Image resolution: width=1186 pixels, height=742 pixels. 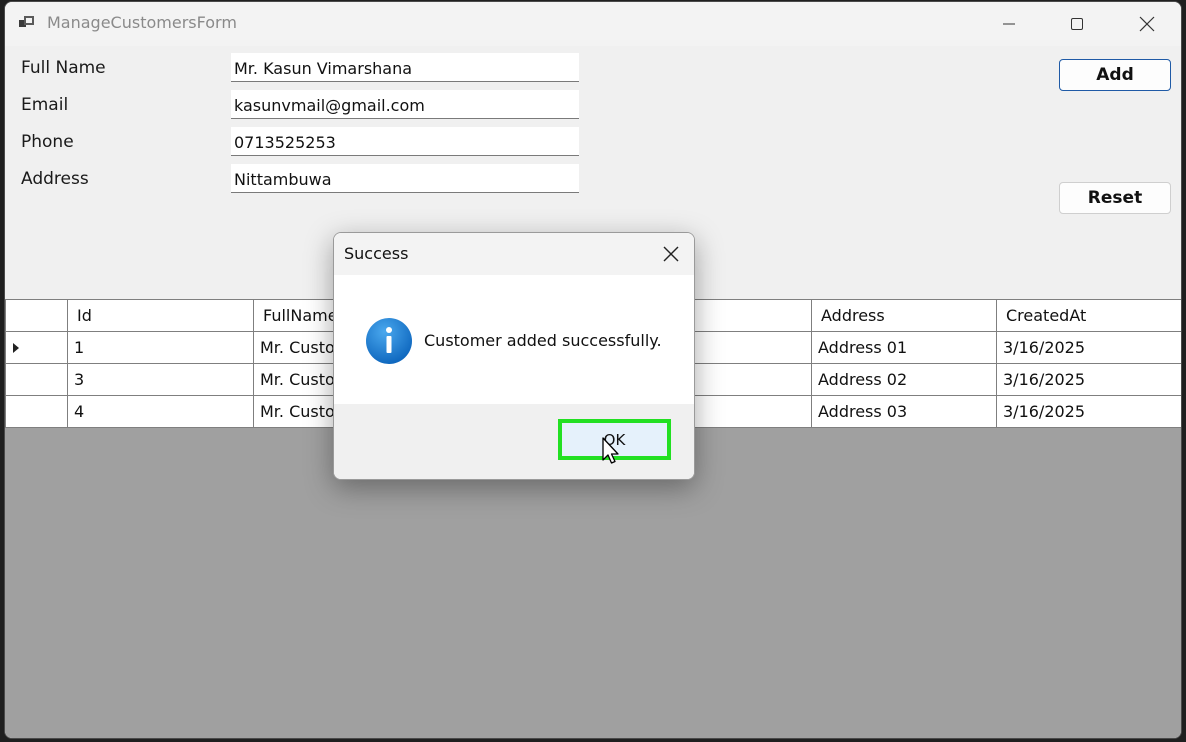 What do you see at coordinates (543, 340) in the screenshot?
I see `dialog-message: Customer added successfully.` at bounding box center [543, 340].